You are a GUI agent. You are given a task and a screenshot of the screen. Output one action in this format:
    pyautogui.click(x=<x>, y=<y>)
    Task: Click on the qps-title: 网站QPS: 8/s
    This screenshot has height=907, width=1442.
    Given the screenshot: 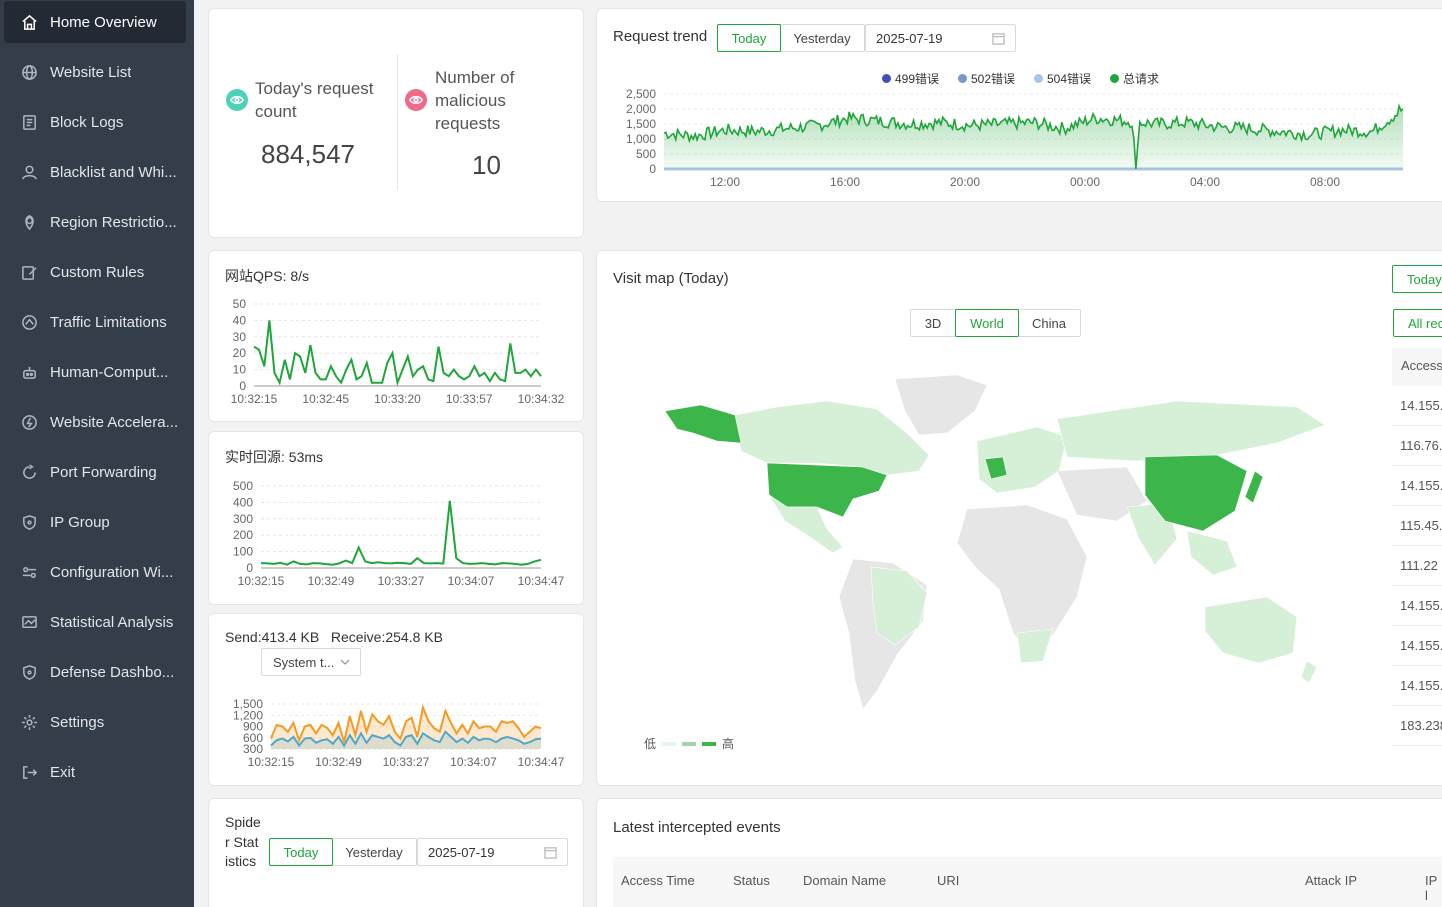 What is the action you would take?
    pyautogui.click(x=267, y=276)
    